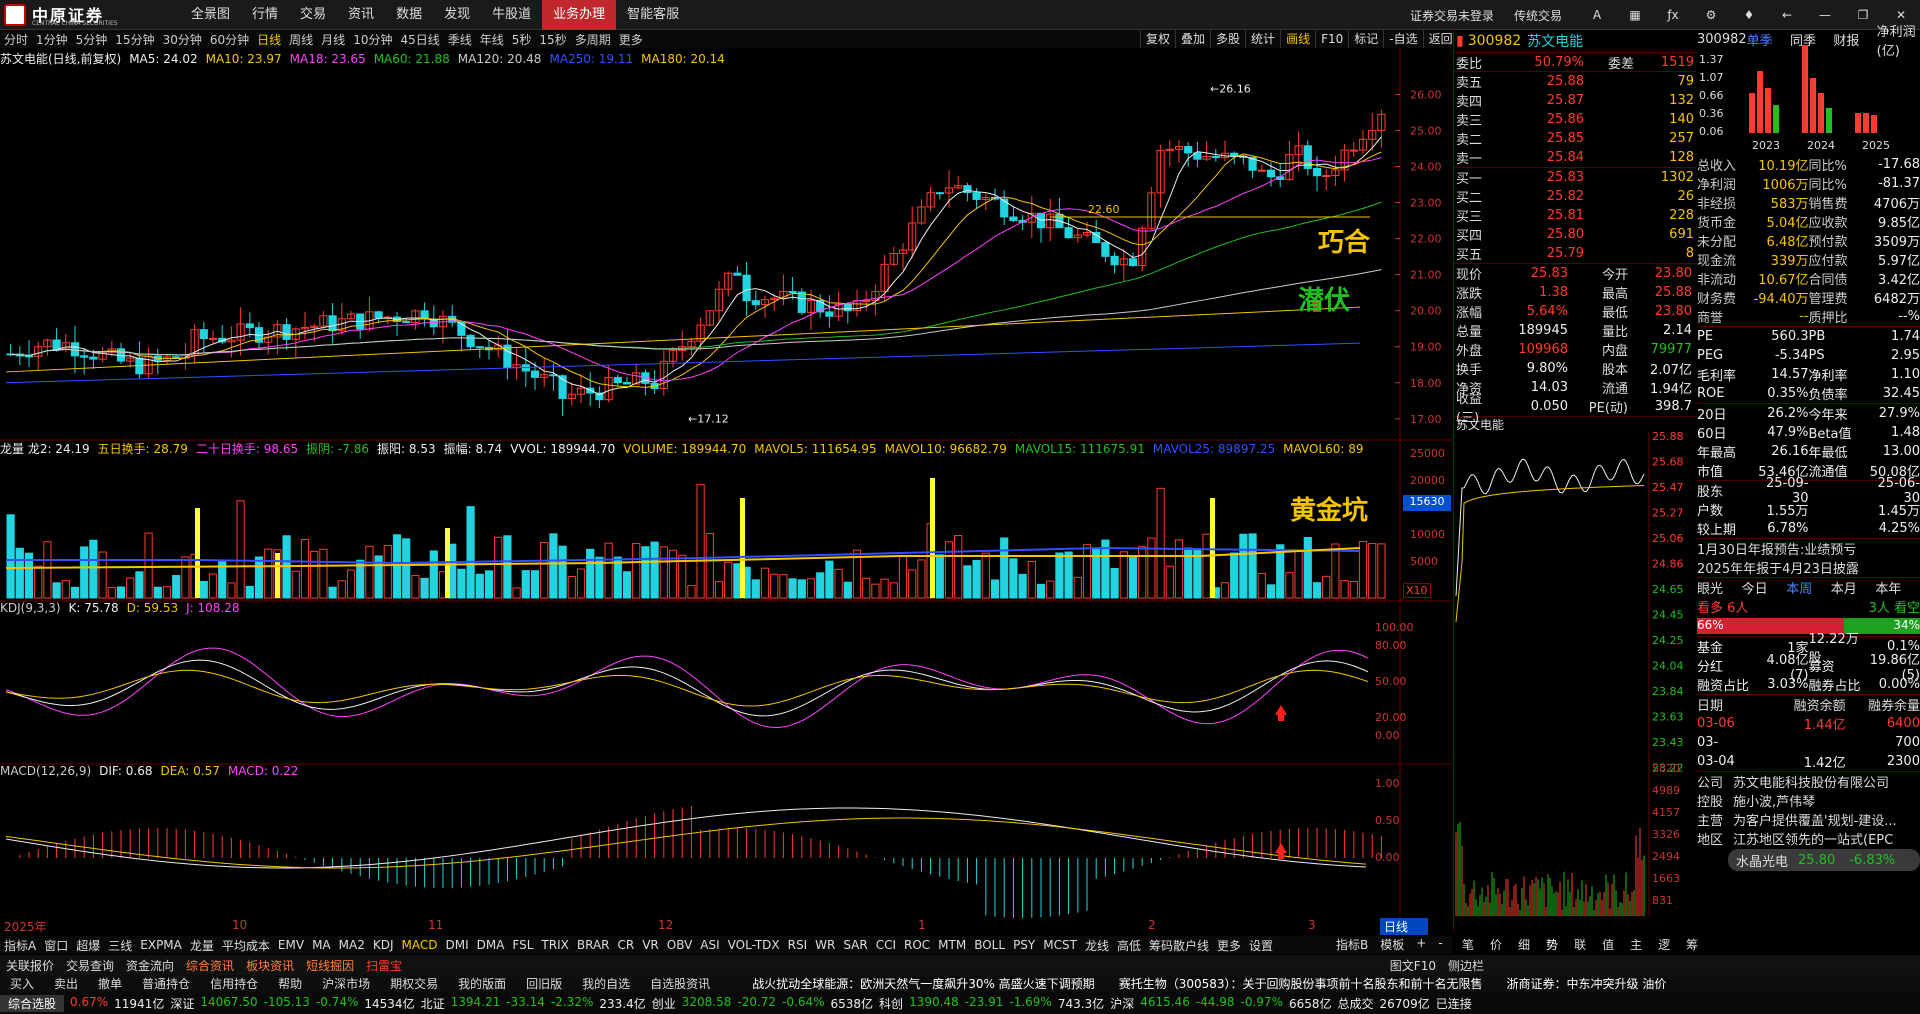  I want to click on back-icon: ←, so click(1787, 15).